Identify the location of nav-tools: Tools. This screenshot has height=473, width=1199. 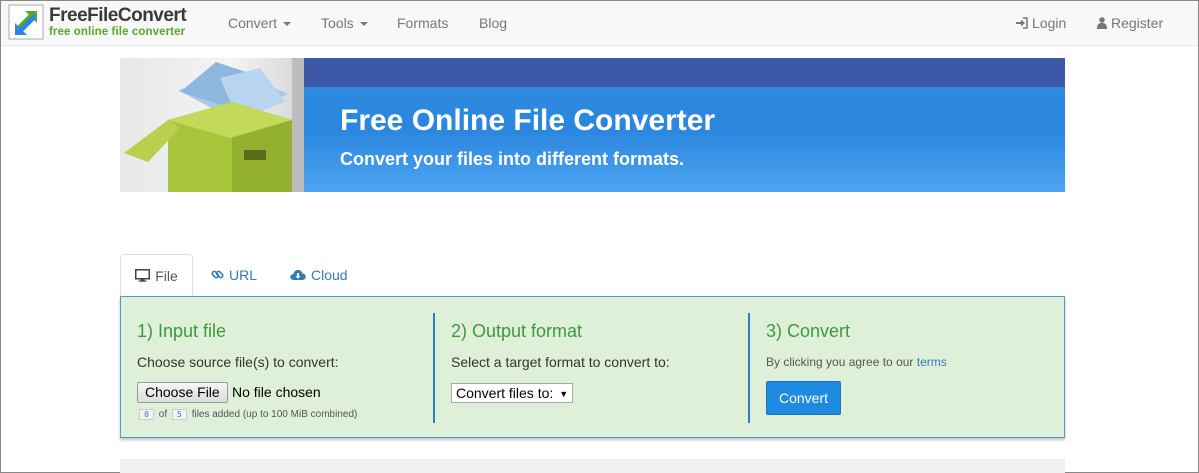
(344, 23).